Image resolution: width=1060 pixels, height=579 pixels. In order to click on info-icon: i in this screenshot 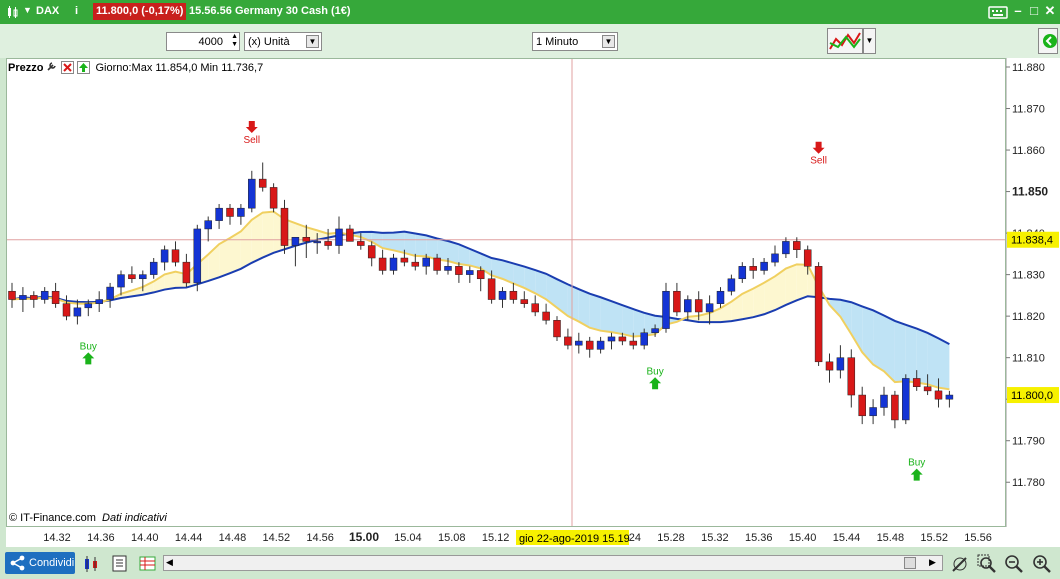, I will do `click(76, 11)`.